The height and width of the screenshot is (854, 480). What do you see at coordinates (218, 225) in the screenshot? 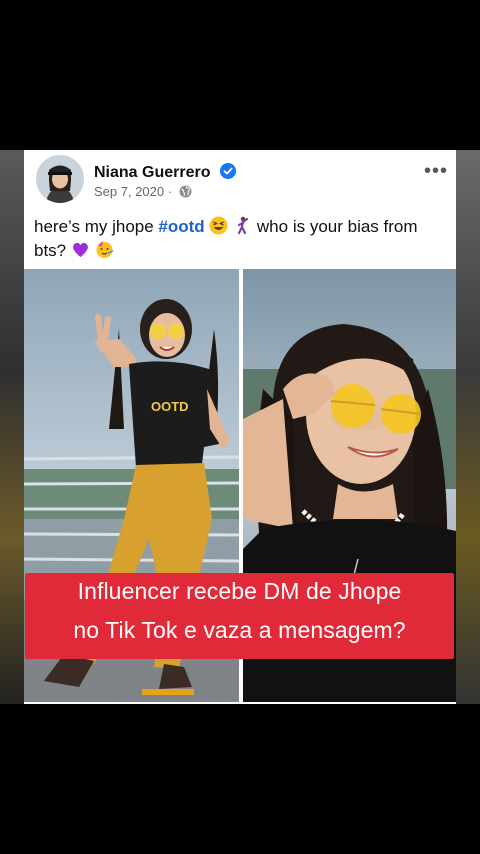
I see `grinning-squint-emoji-icon` at bounding box center [218, 225].